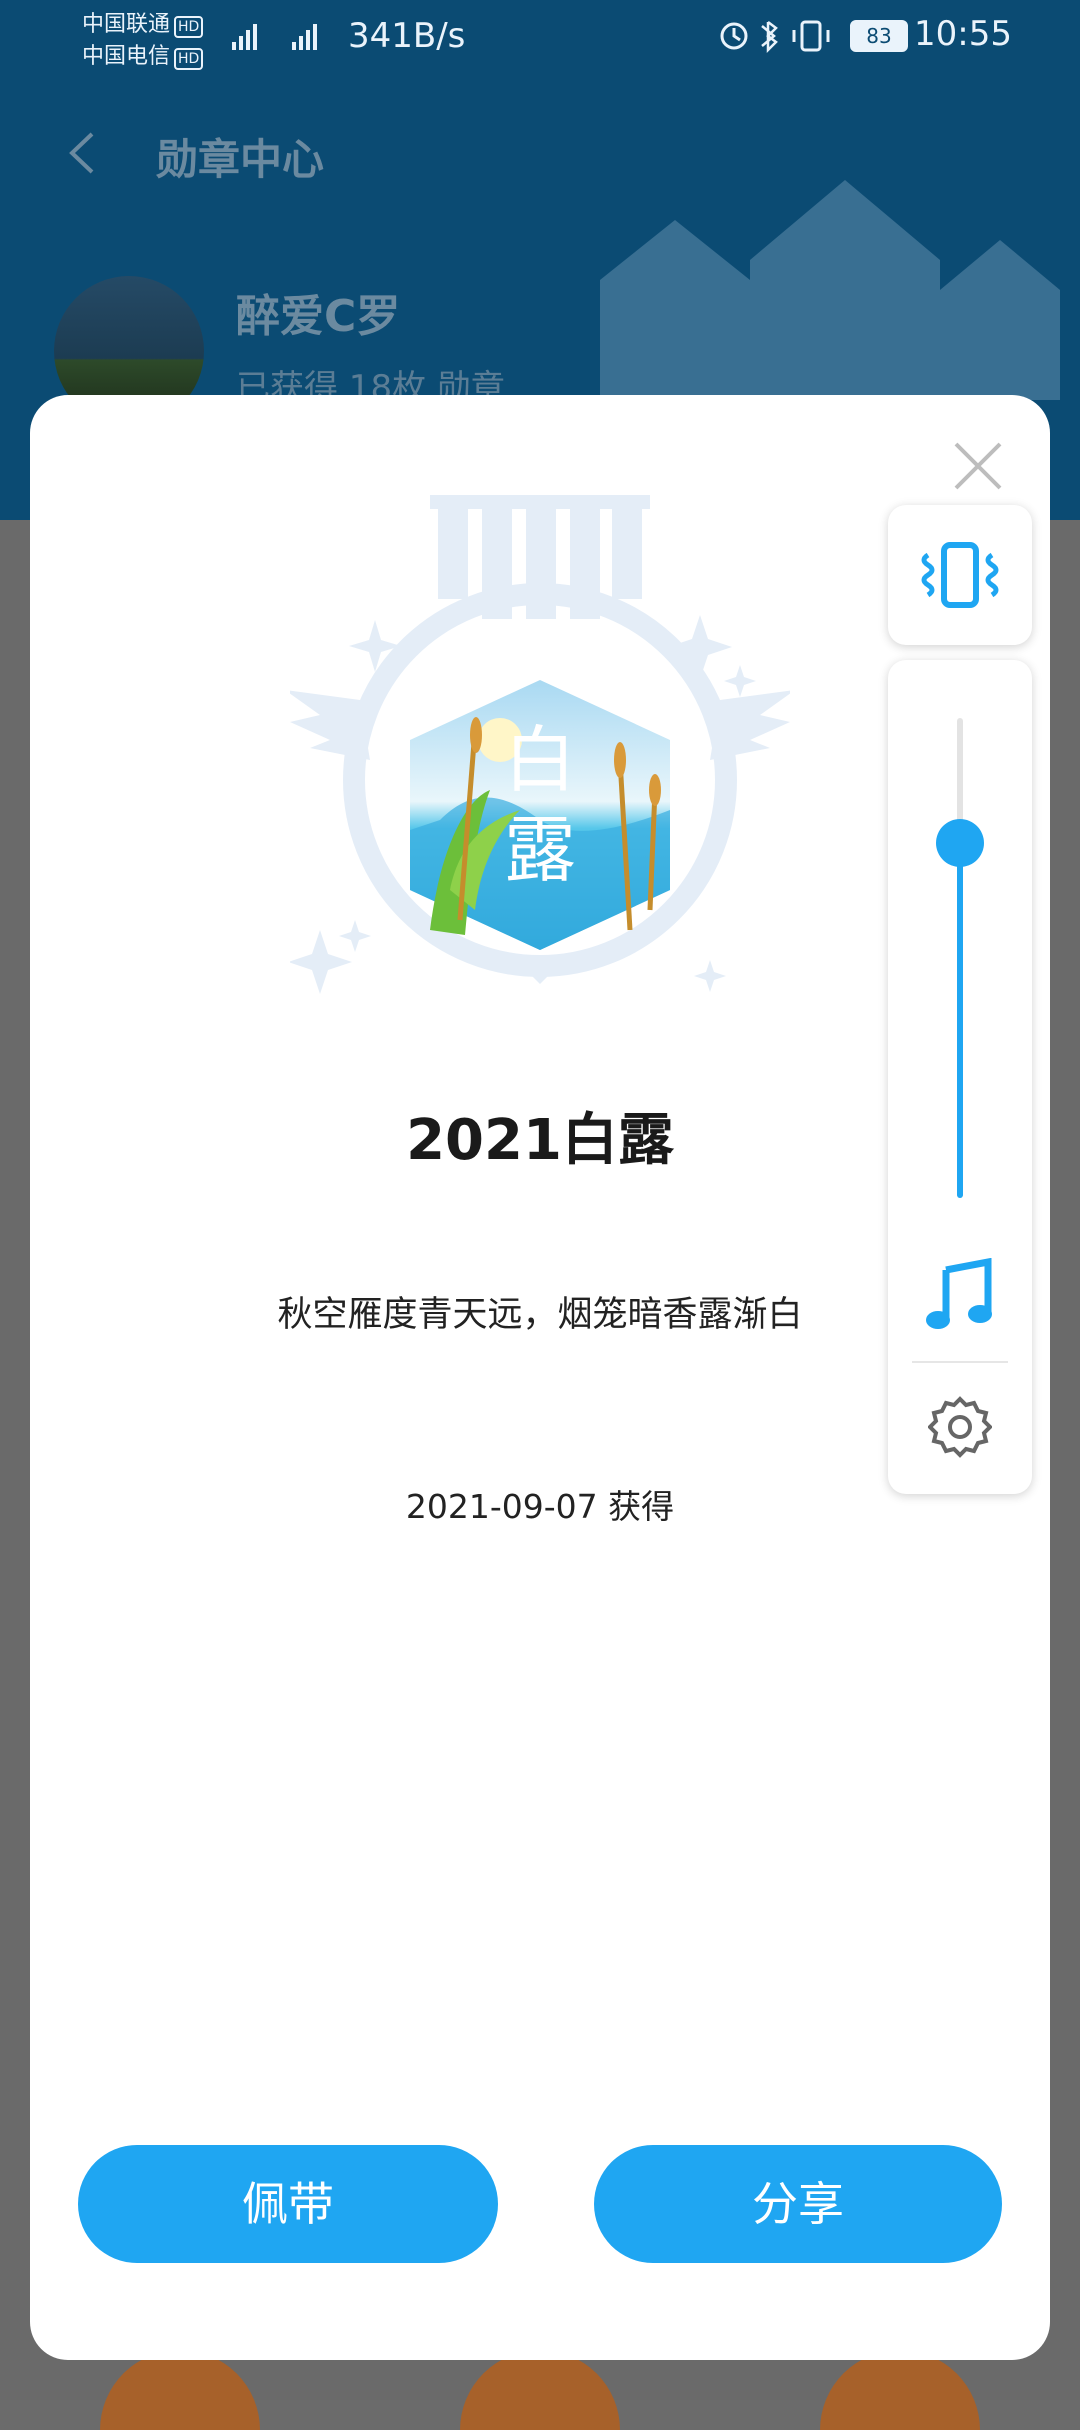 The image size is (1080, 2430). Describe the element at coordinates (960, 1362) in the screenshot. I see `volume-panel-divider` at that location.